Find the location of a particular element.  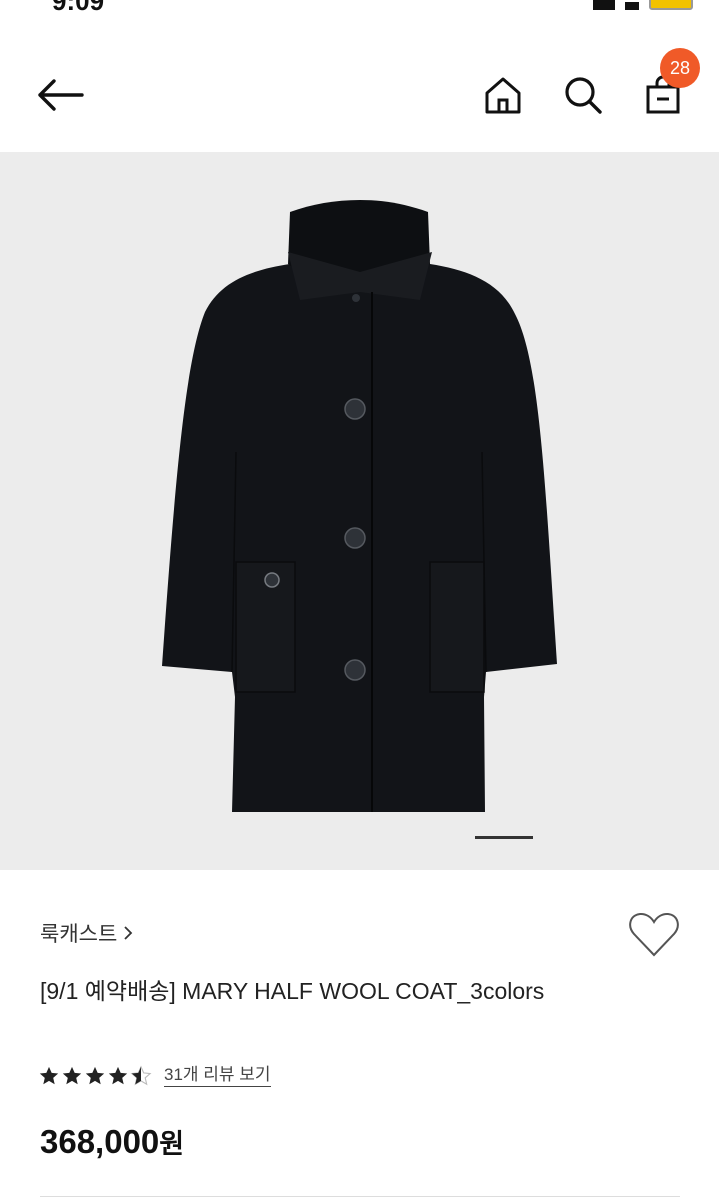

search-button is located at coordinates (583, 95).